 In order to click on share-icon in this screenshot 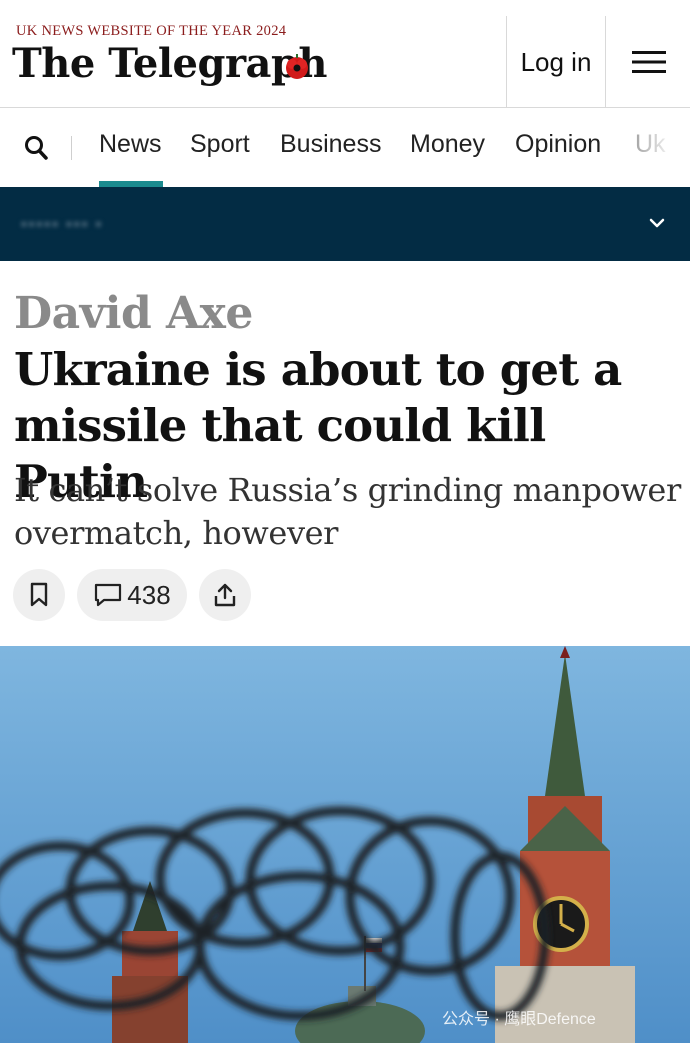, I will do `click(225, 595)`.